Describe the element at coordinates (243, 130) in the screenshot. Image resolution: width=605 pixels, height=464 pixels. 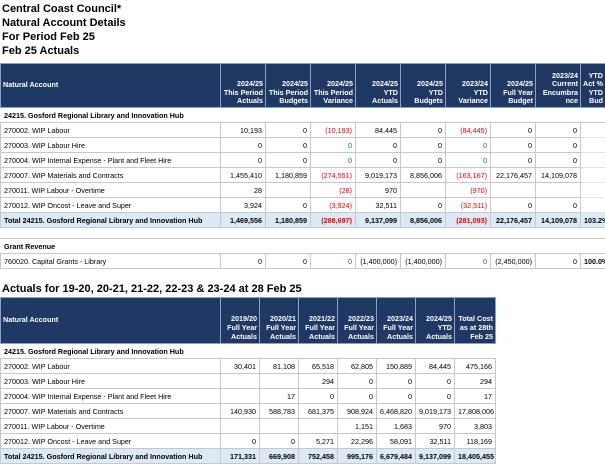
I see `value-cell: 10,193` at that location.